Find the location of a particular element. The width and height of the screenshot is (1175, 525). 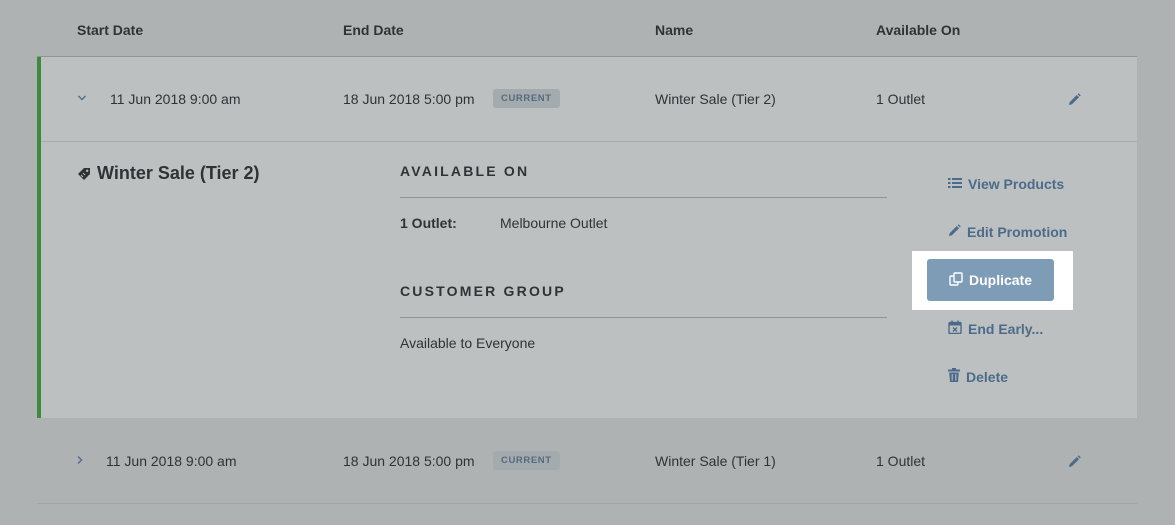

outlet-count-label: 1 Outlet: is located at coordinates (428, 223).